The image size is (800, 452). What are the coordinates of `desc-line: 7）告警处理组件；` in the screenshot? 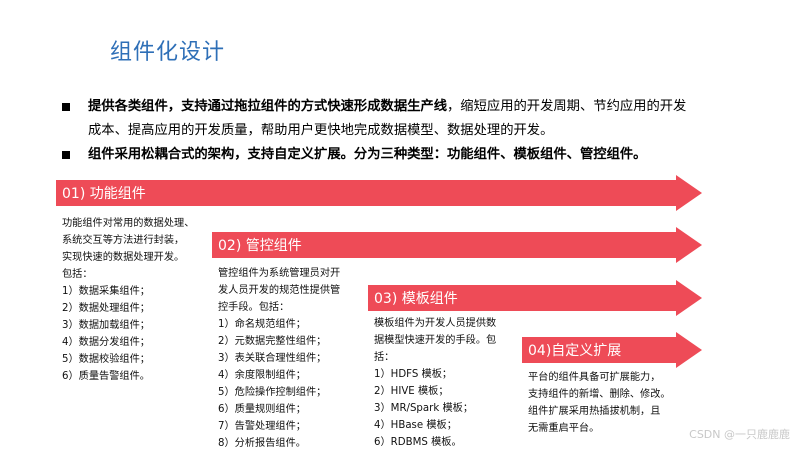 It's located at (262, 426).